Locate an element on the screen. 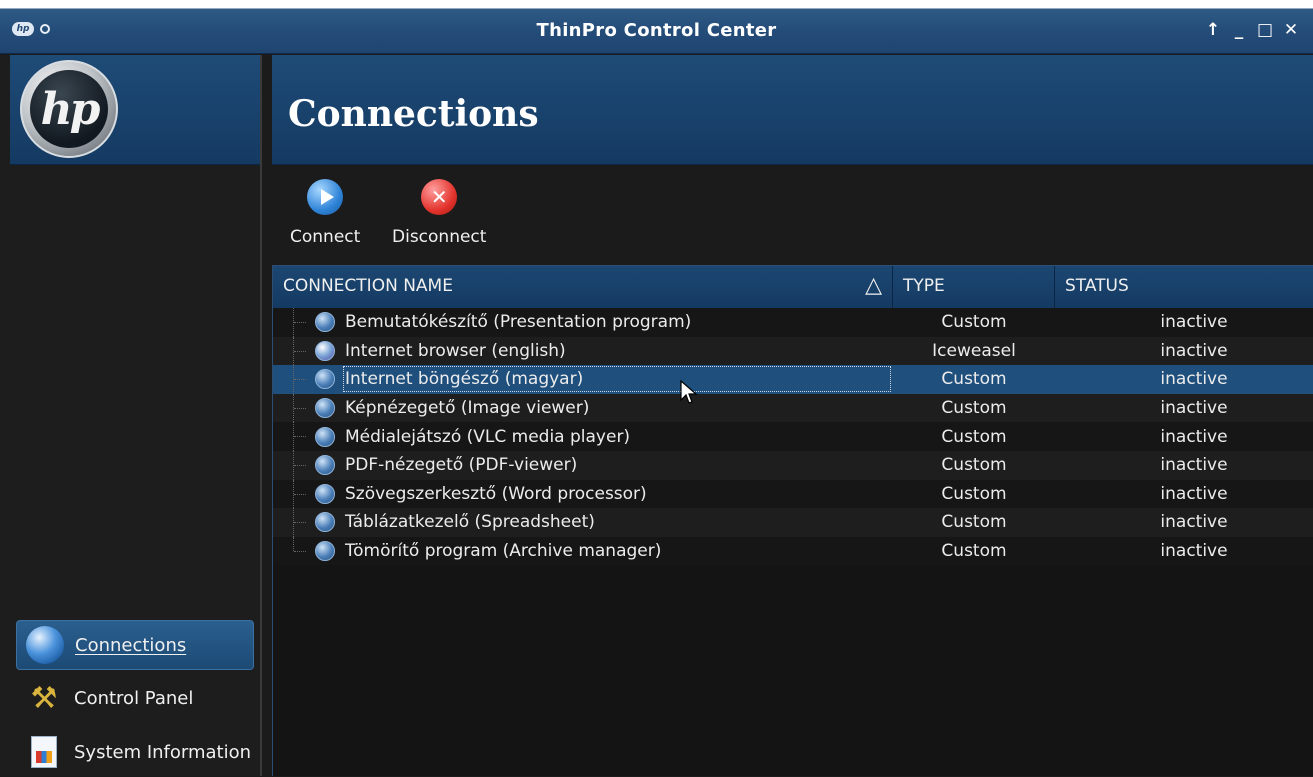 The image size is (1313, 777). minimize-button: _ is located at coordinates (1239, 30).